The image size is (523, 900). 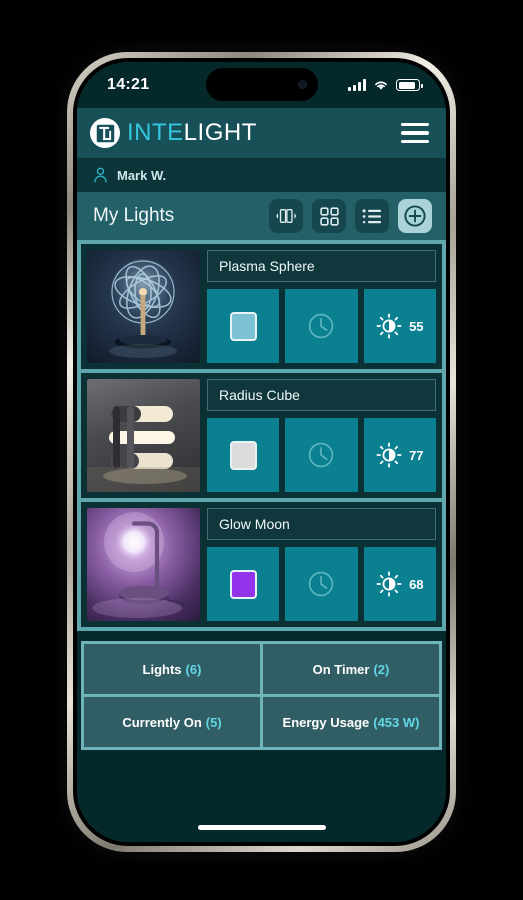 What do you see at coordinates (193, 669) in the screenshot?
I see `stat-value: (6)` at bounding box center [193, 669].